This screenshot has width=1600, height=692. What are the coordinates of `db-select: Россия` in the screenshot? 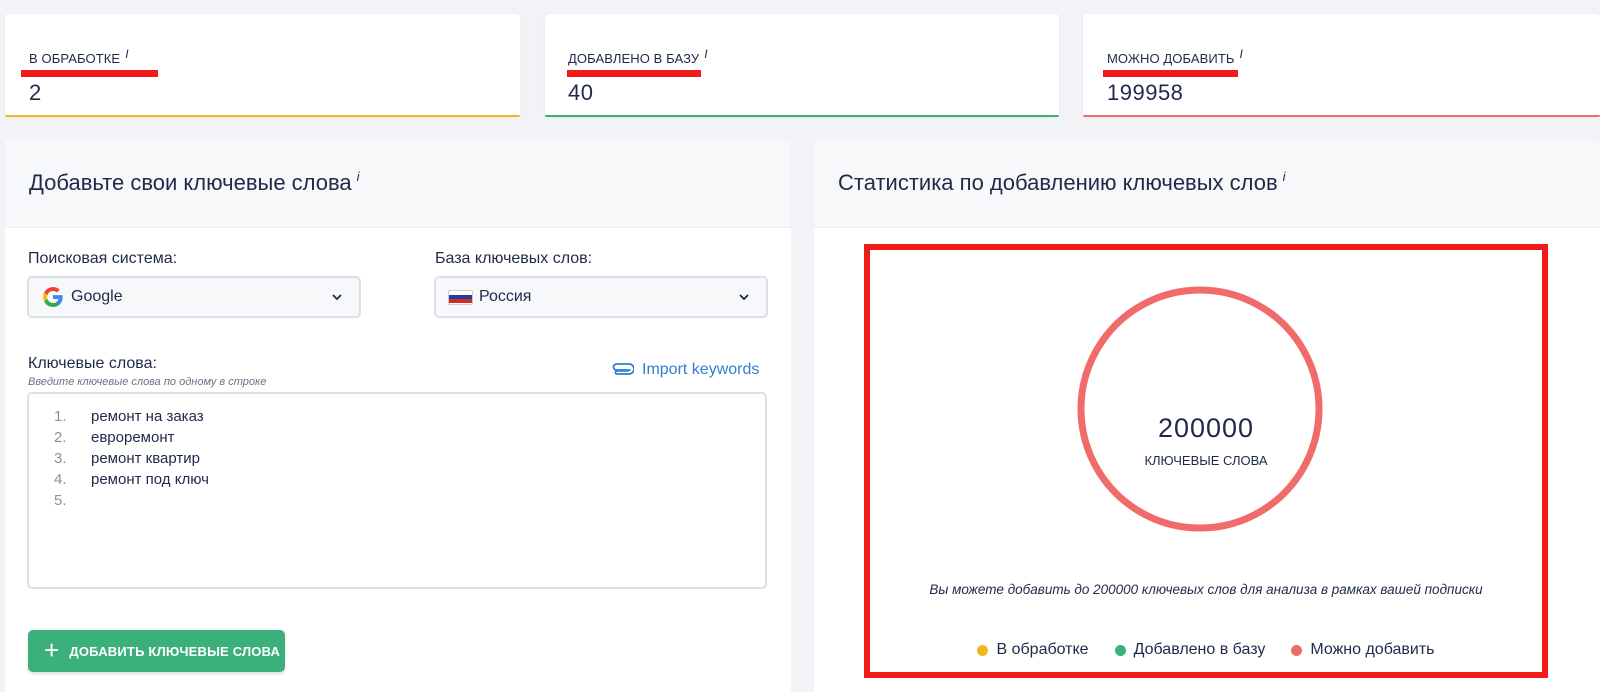 It's located at (601, 297).